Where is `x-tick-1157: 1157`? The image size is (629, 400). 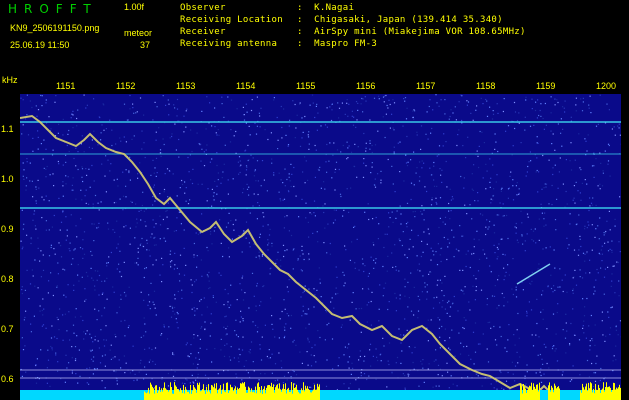
x-tick-1157: 1157 is located at coordinates (426, 86).